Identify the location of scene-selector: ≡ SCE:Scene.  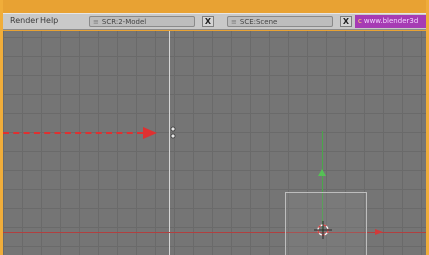
(280, 21).